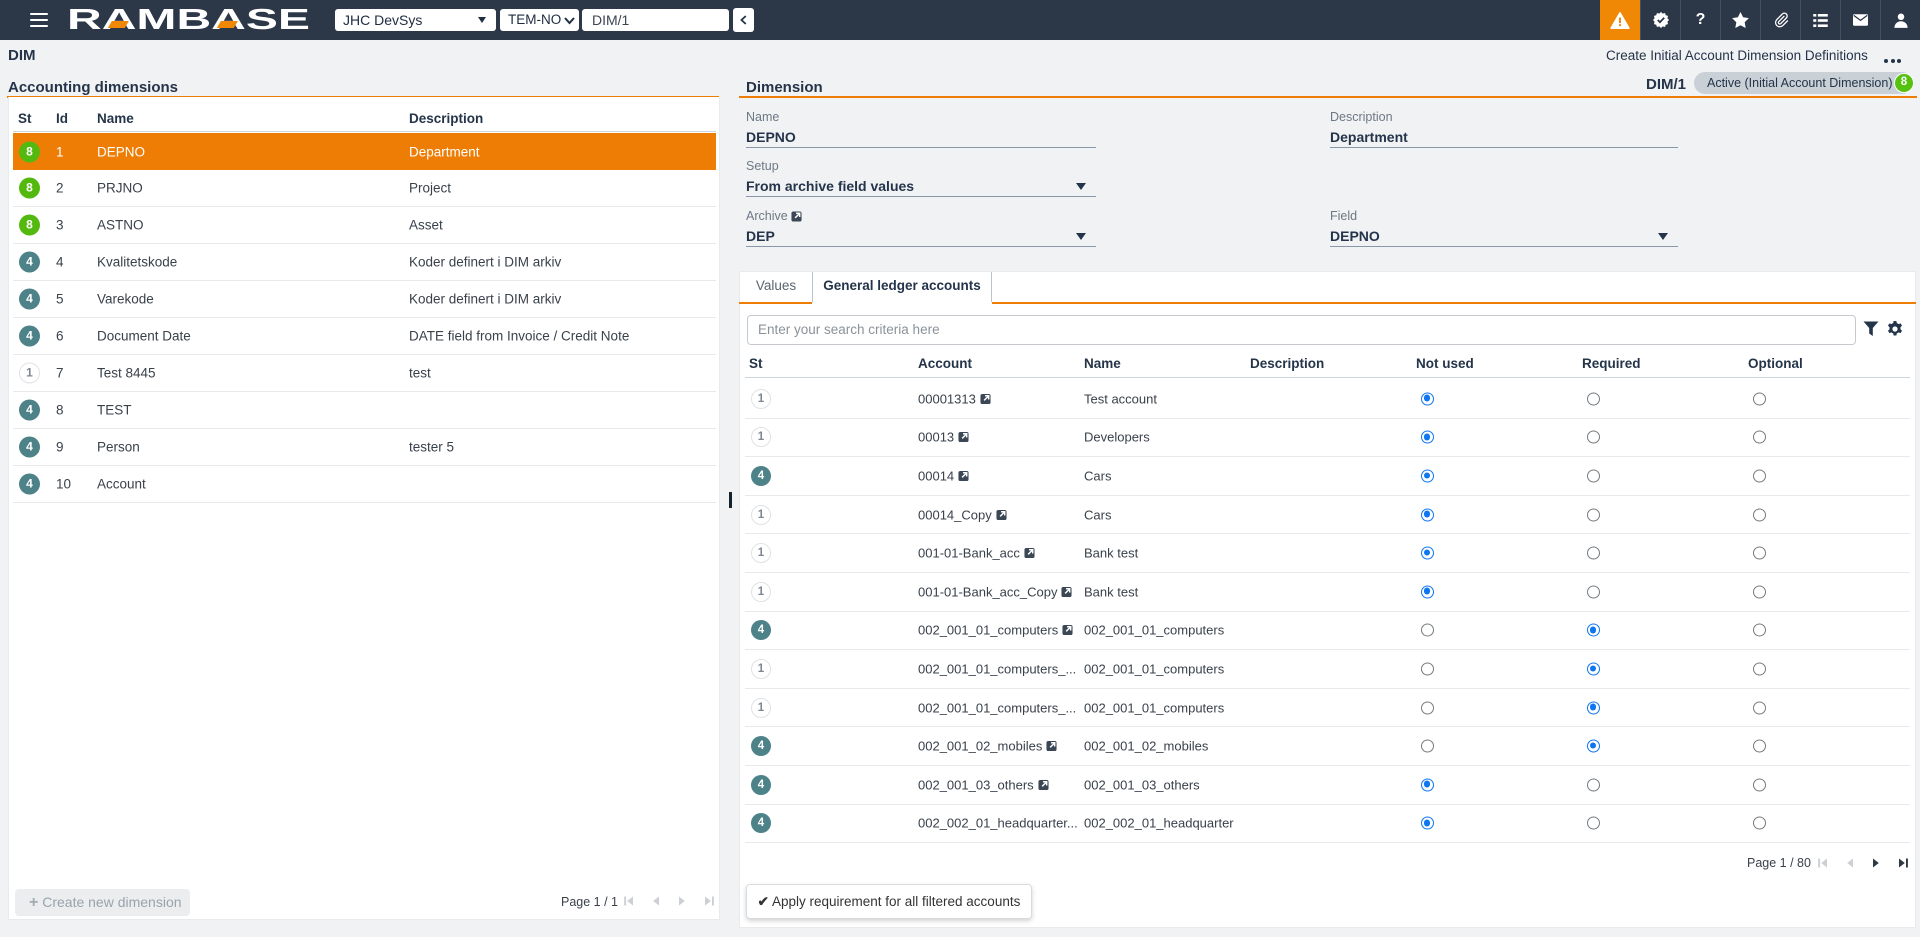  Describe the element at coordinates (188, 20) in the screenshot. I see `svg-text: RAMBASE` at that location.